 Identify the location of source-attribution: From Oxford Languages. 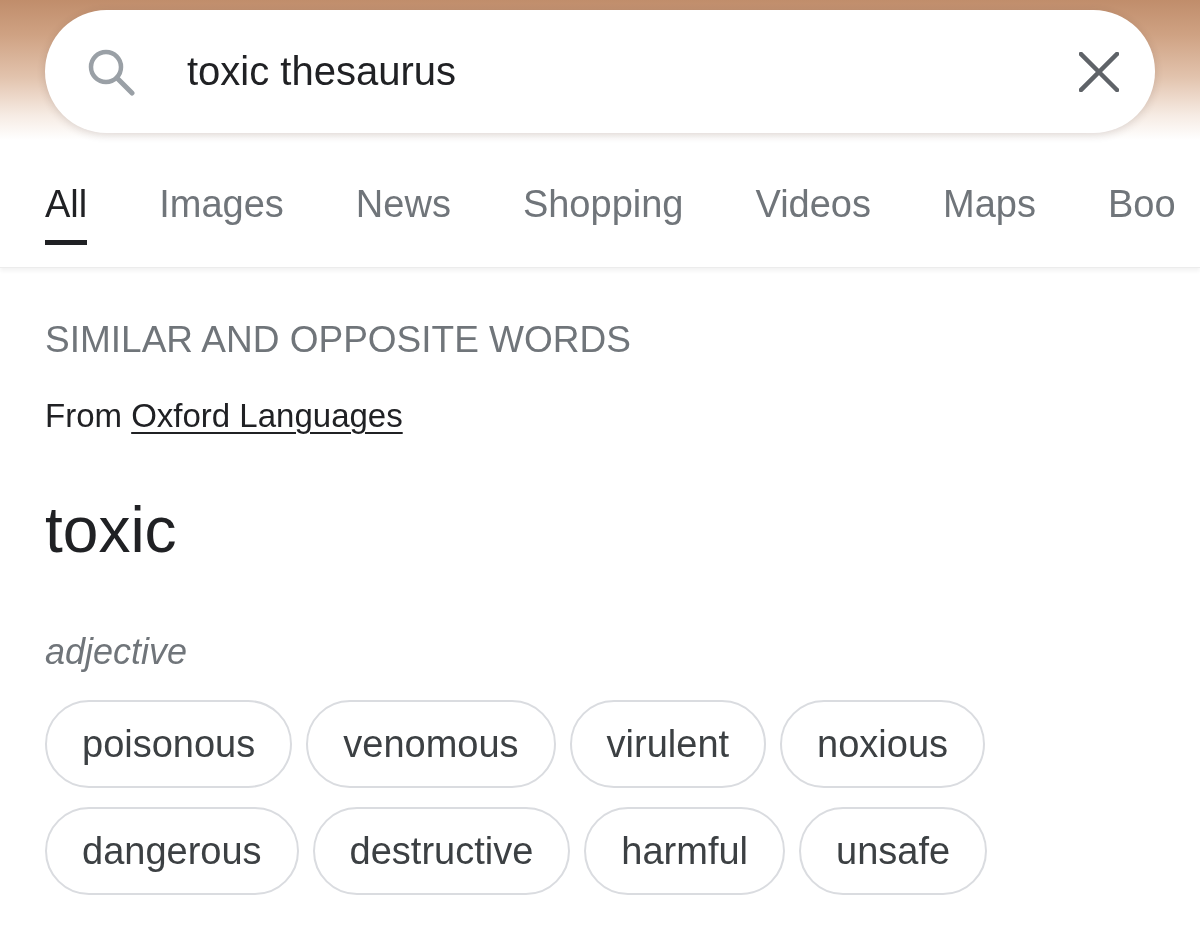
(224, 416).